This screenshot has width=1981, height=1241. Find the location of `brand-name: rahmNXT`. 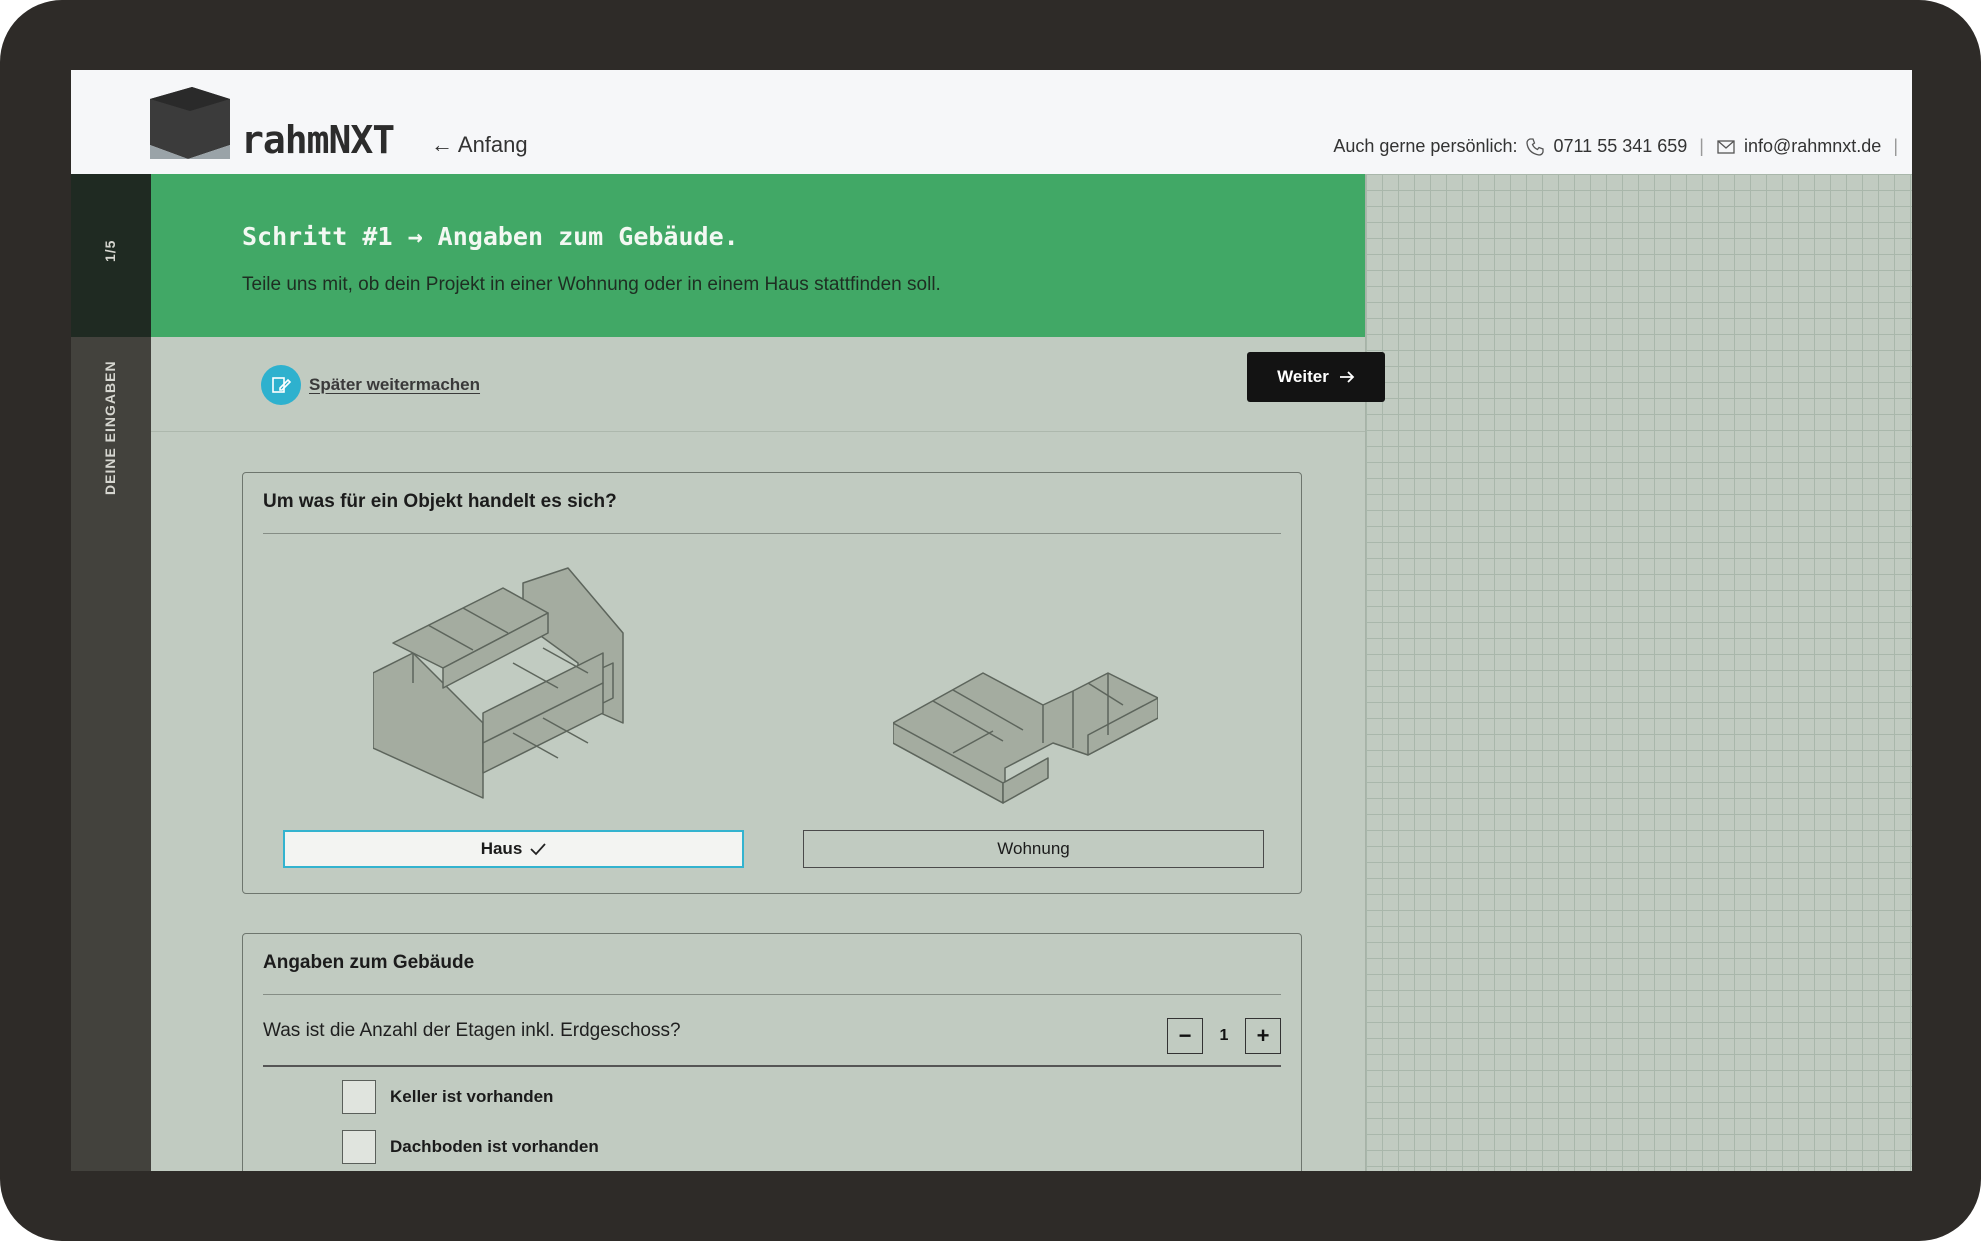

brand-name: rahmNXT is located at coordinates (318, 140).